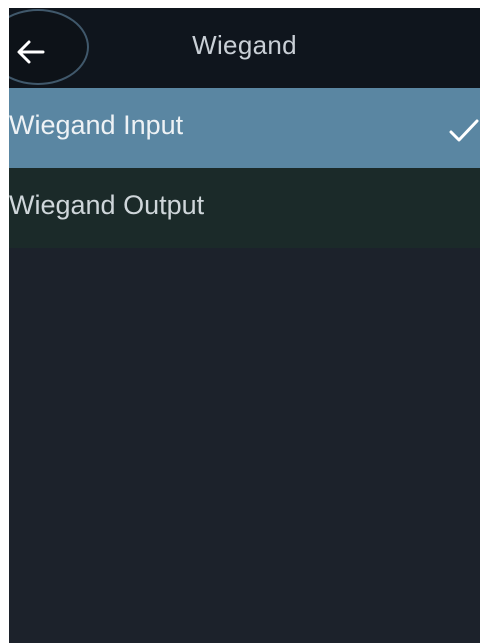 This screenshot has height=643, width=480. I want to click on check-icon, so click(464, 130).